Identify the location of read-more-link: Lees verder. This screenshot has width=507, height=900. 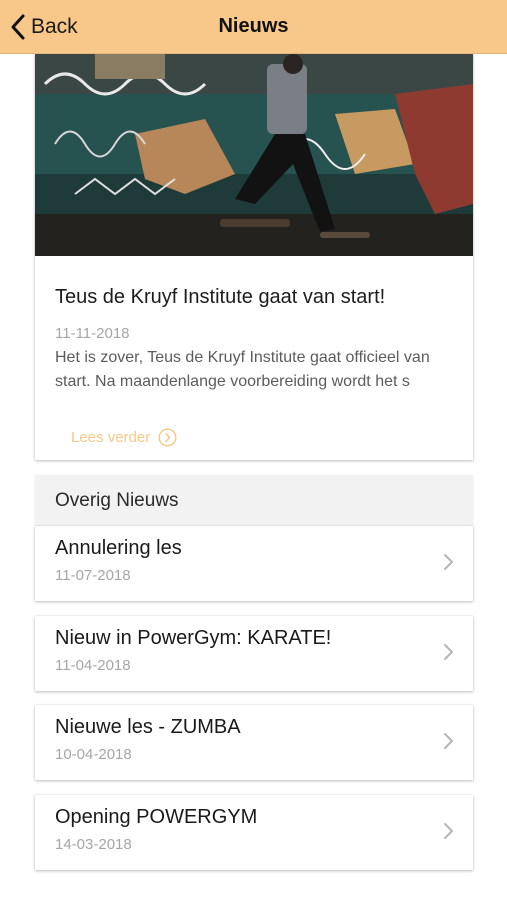
(124, 437).